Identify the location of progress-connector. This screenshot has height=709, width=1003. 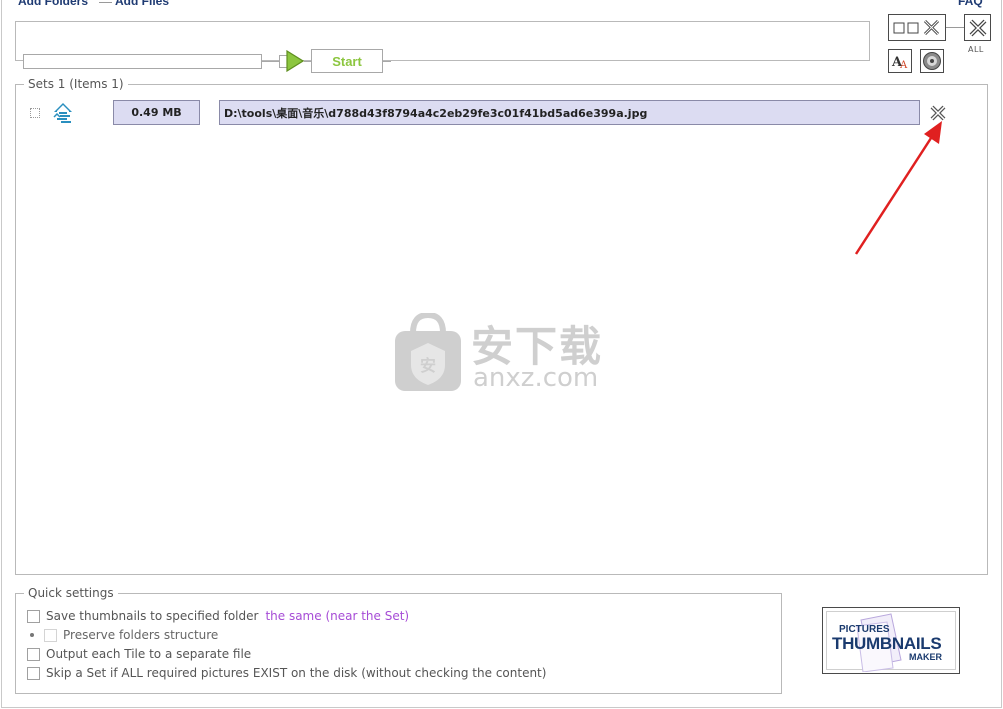
(270, 61).